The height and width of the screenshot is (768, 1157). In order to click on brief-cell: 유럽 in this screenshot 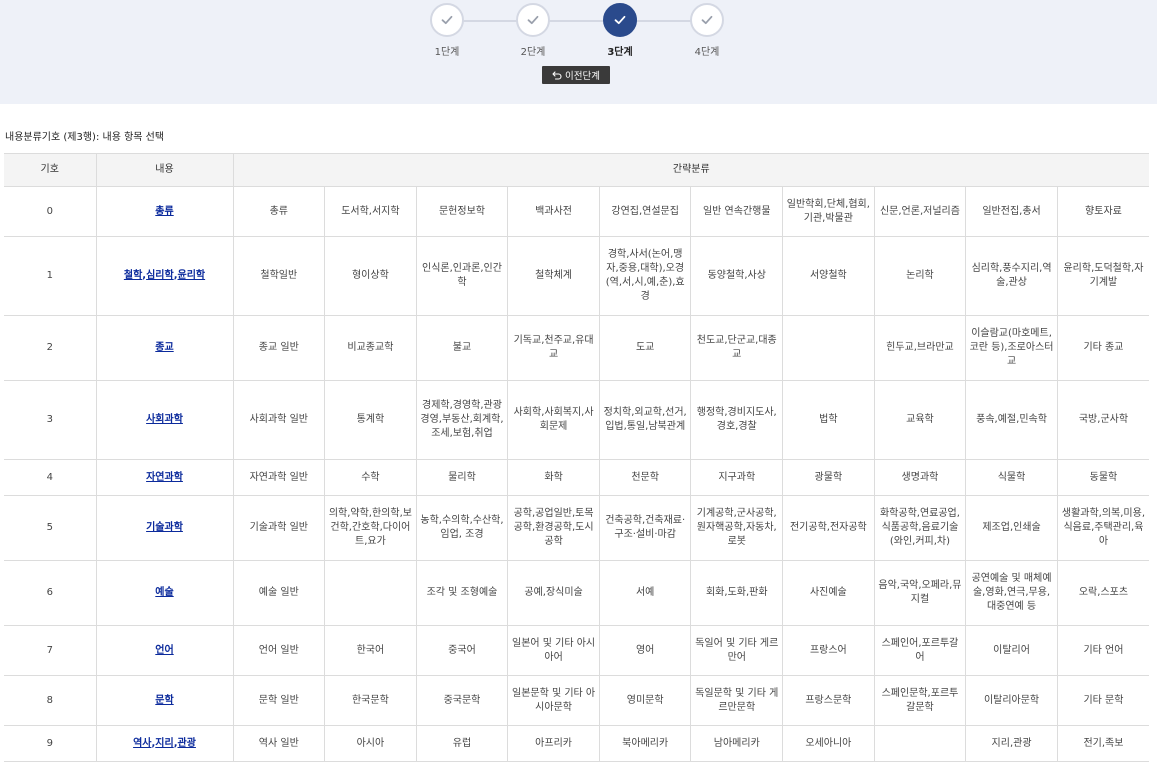, I will do `click(462, 743)`.